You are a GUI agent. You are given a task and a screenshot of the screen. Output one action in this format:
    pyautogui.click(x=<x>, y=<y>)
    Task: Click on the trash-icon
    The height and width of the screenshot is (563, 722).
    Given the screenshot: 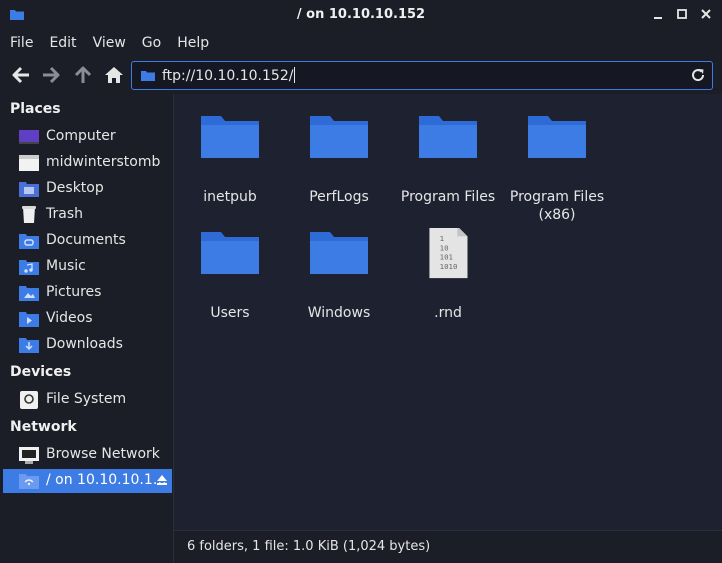 What is the action you would take?
    pyautogui.click(x=29, y=214)
    